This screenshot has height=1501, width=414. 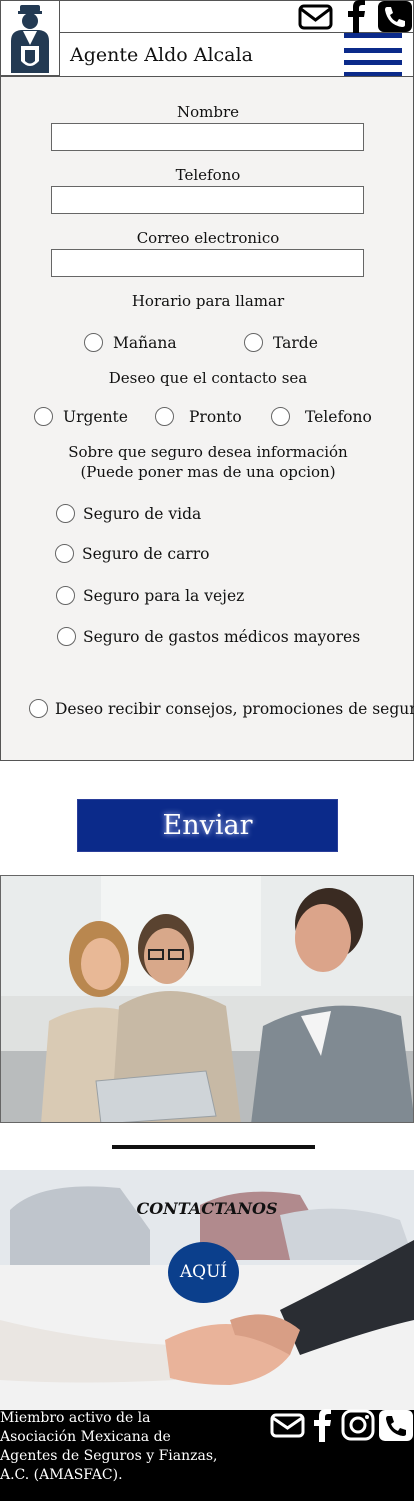 I want to click on section-divider, so click(x=213, y=1147).